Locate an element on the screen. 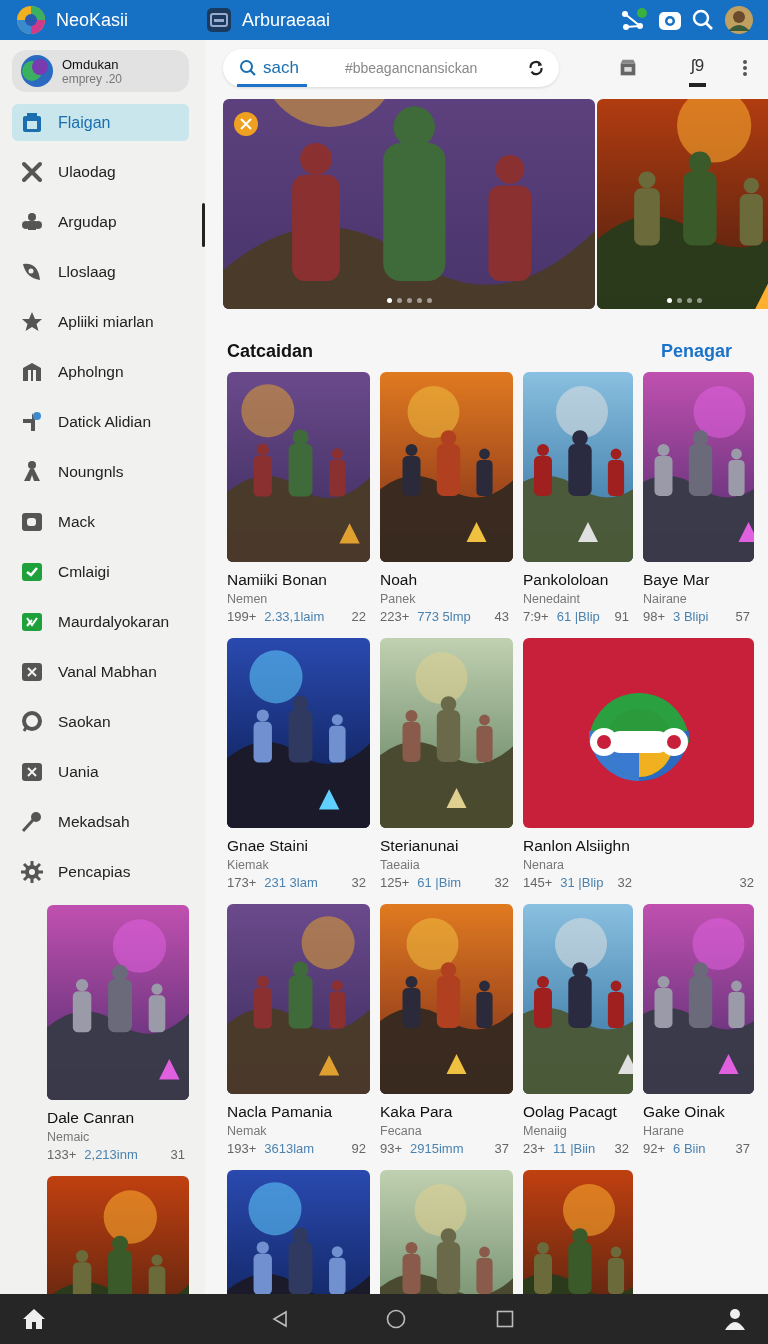 Image resolution: width=768 pixels, height=1344 pixels. logo-icon is located at coordinates (31, 20).